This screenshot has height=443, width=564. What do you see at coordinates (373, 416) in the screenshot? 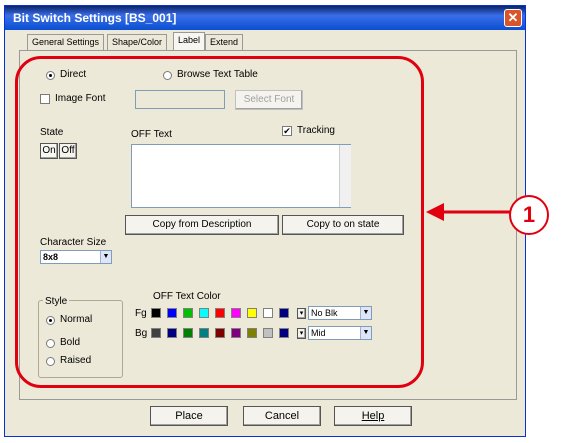
I see `help-button: Help` at bounding box center [373, 416].